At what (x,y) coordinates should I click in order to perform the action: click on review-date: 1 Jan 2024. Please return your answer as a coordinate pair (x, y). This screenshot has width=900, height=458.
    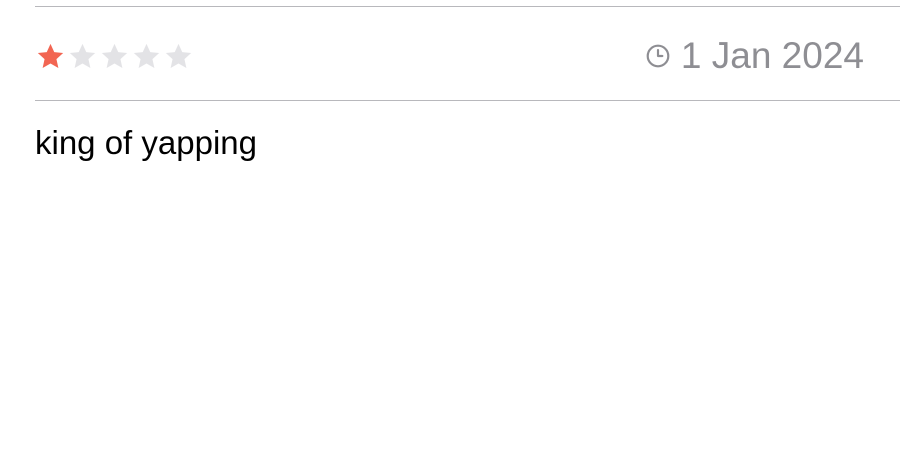
    Looking at the image, I should click on (772, 55).